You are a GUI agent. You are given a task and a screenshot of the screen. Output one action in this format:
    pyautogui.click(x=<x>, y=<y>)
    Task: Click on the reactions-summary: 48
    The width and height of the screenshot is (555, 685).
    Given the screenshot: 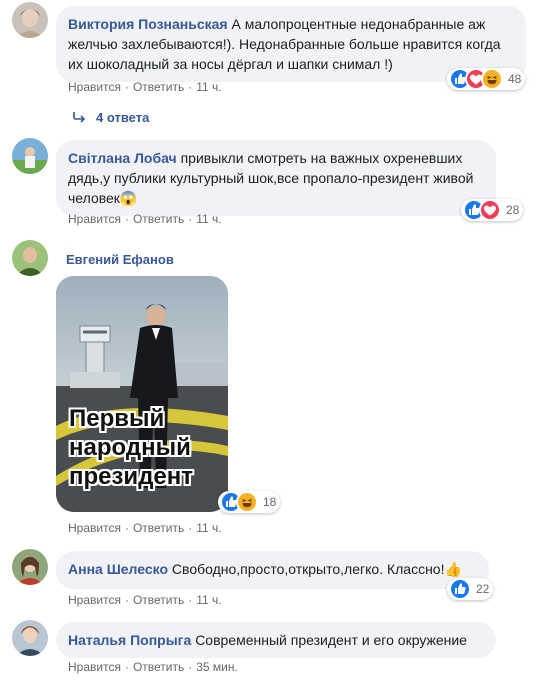 What is the action you would take?
    pyautogui.click(x=486, y=79)
    